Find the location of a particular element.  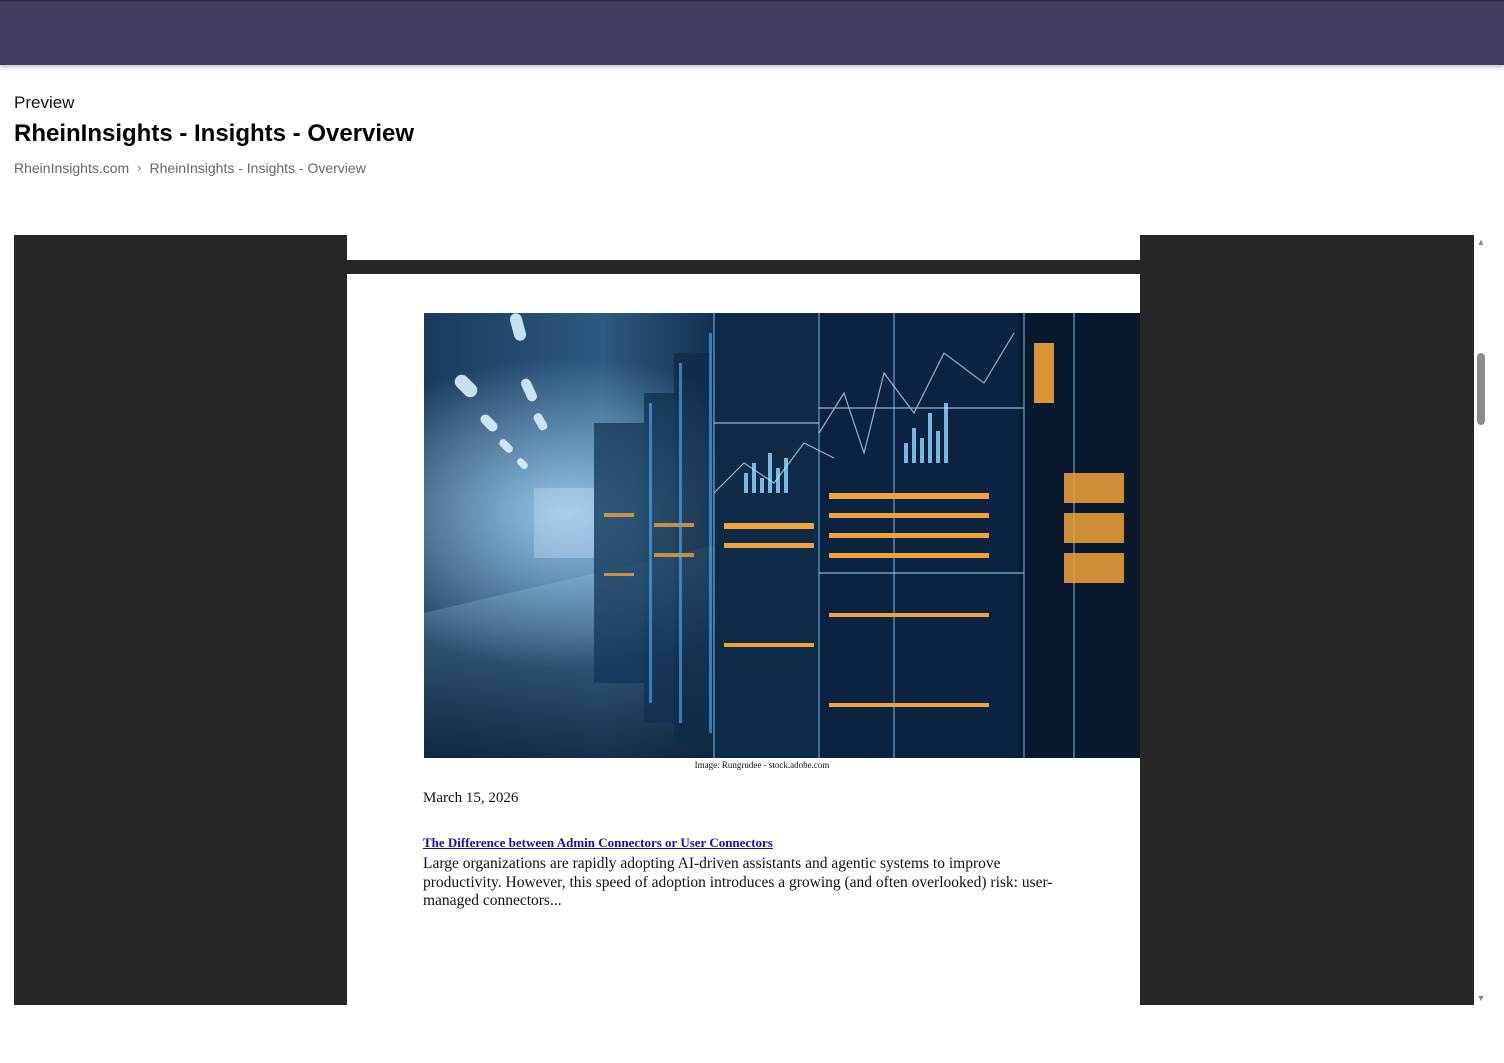

previous-page-bottom is located at coordinates (743, 247).